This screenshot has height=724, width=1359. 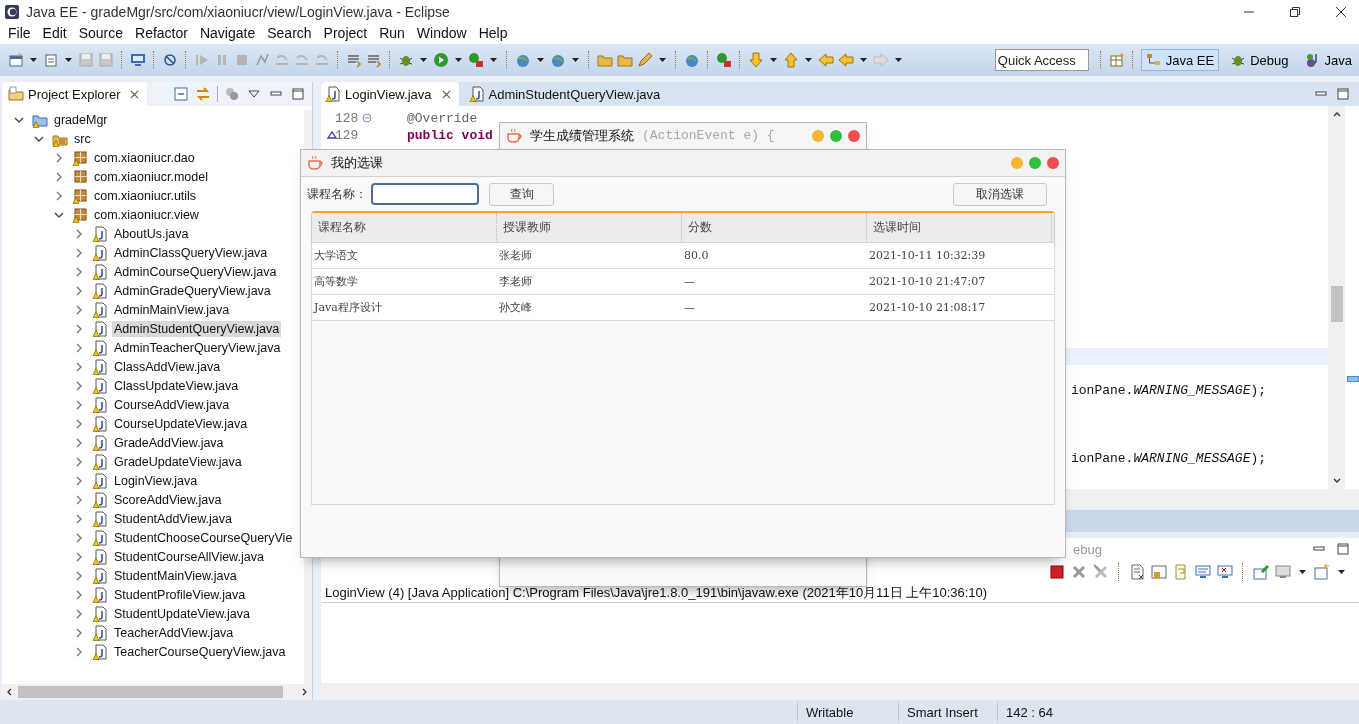 What do you see at coordinates (336, 256) in the screenshot?
I see `table-cell-text: 大学语文` at bounding box center [336, 256].